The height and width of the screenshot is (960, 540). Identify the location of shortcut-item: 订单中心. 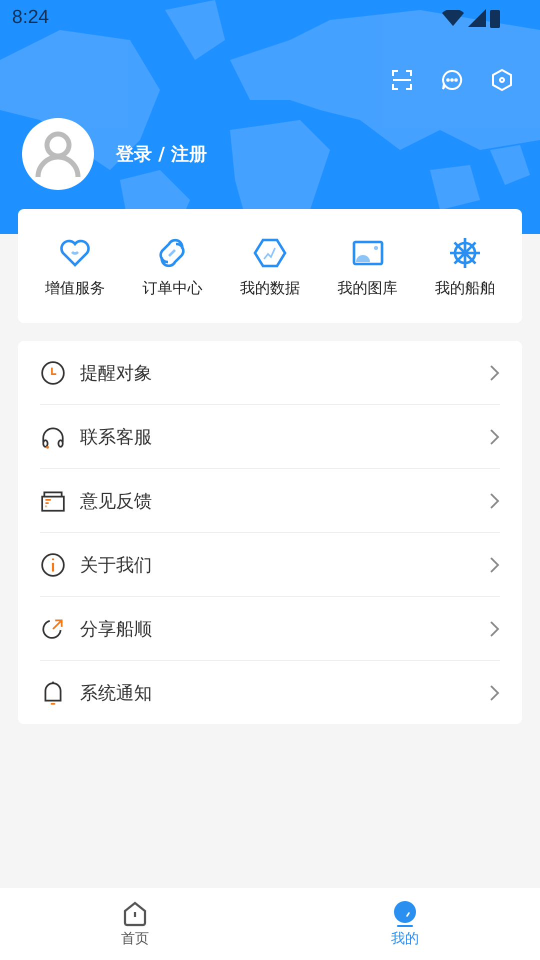
(173, 266).